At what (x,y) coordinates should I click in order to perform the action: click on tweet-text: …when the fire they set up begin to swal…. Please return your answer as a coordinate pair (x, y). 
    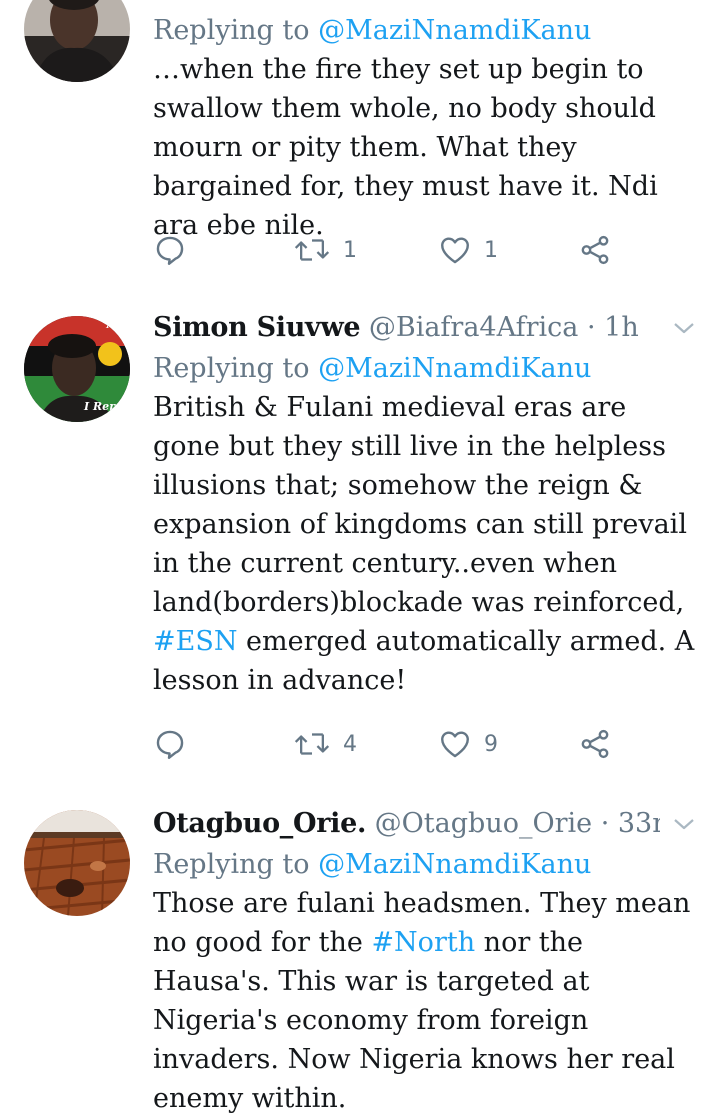
    Looking at the image, I should click on (426, 147).